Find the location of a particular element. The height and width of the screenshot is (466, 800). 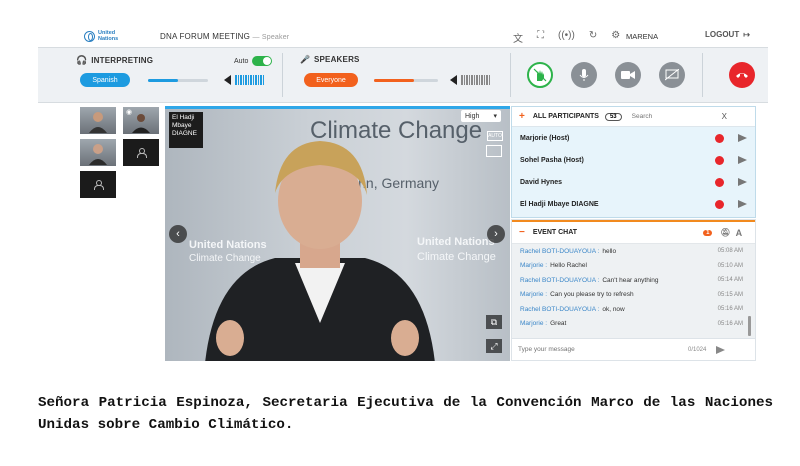

interpreting-volume is located at coordinates (244, 80).